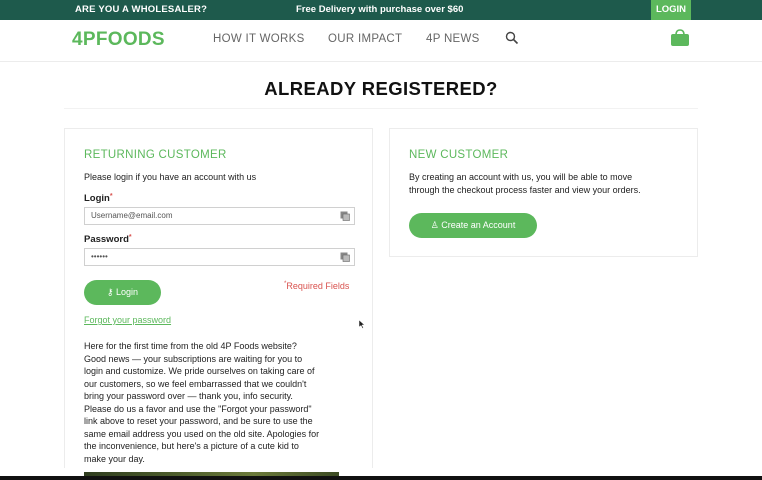 The image size is (762, 480). I want to click on shopping-bag-icon, so click(680, 38).